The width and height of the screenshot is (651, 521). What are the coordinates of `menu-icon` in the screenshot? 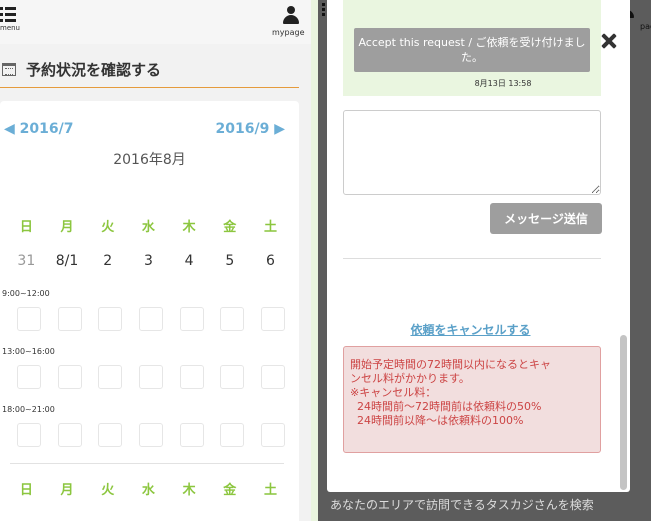 It's located at (8, 15).